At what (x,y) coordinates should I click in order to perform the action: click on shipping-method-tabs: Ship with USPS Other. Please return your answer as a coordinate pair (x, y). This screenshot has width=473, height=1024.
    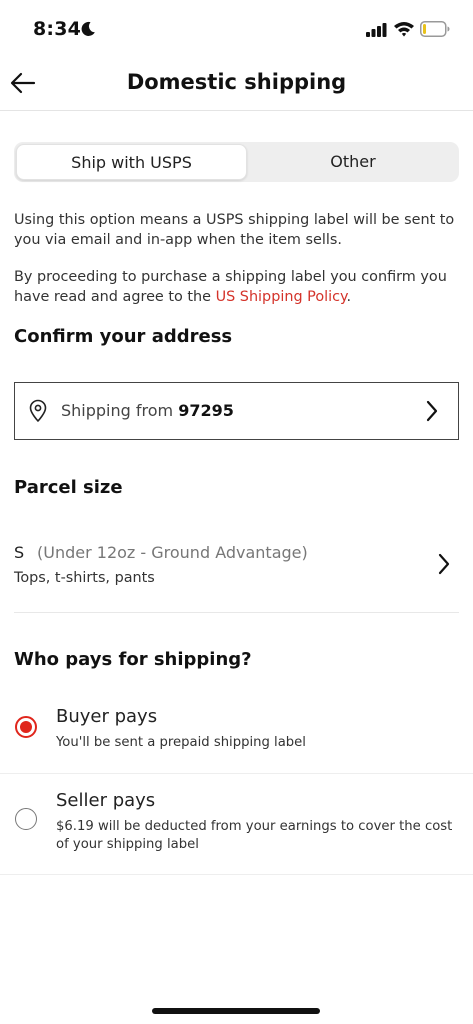
    Looking at the image, I should click on (236, 162).